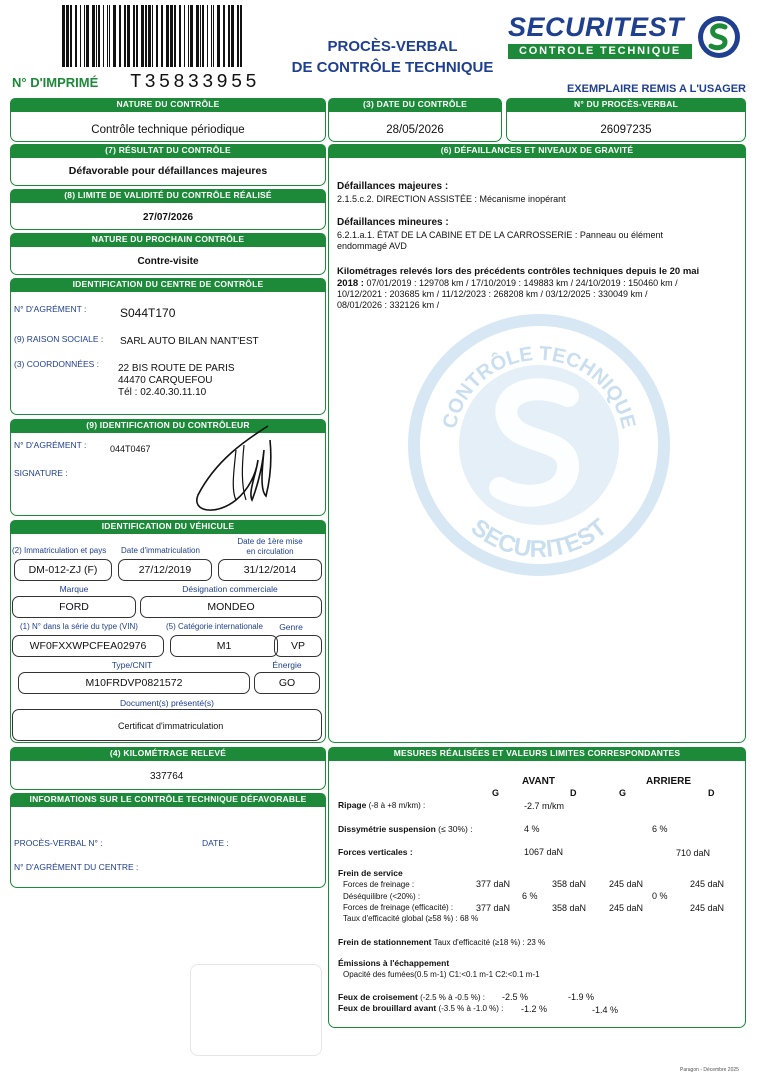 The width and height of the screenshot is (764, 1080). What do you see at coordinates (385, 942) in the screenshot?
I see `frein-stationnement-label: Frein de stationnement` at bounding box center [385, 942].